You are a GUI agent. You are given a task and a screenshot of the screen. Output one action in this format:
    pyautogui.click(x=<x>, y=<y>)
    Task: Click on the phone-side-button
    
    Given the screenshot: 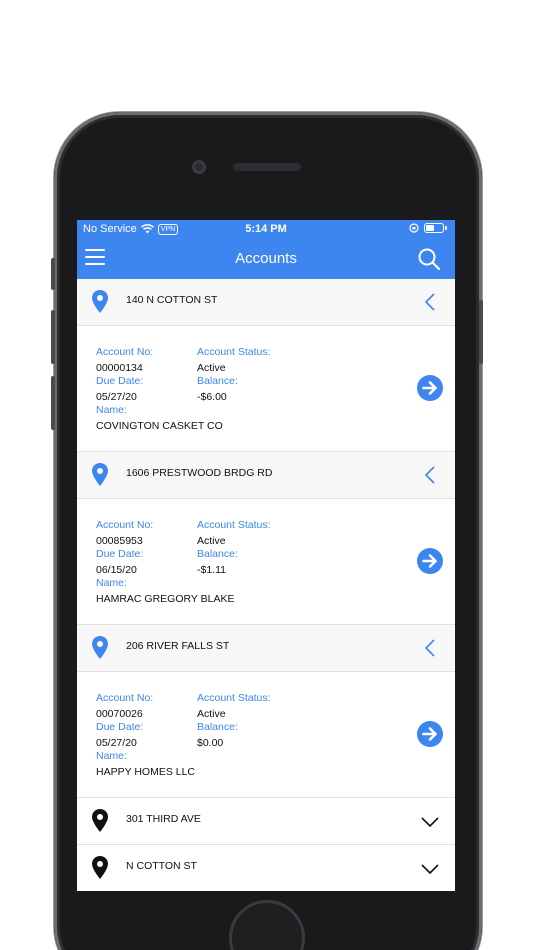 What is the action you would take?
    pyautogui.click(x=53, y=274)
    